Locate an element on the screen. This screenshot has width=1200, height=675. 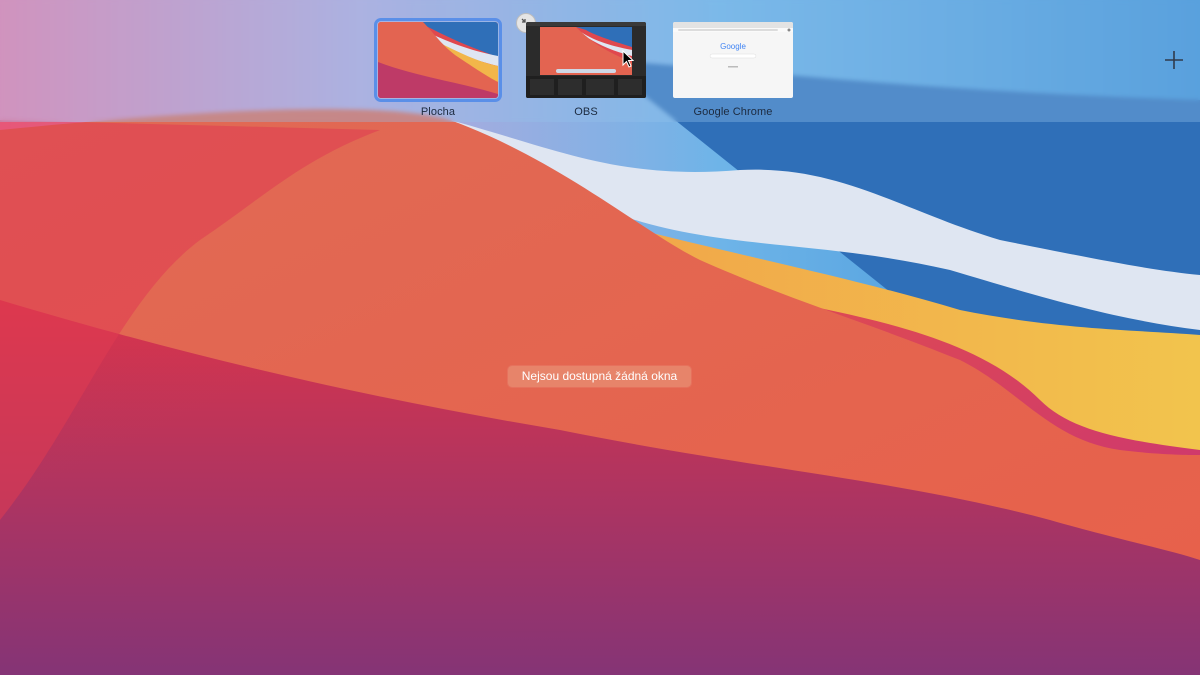
space-obs: OBS is located at coordinates (586, 70).